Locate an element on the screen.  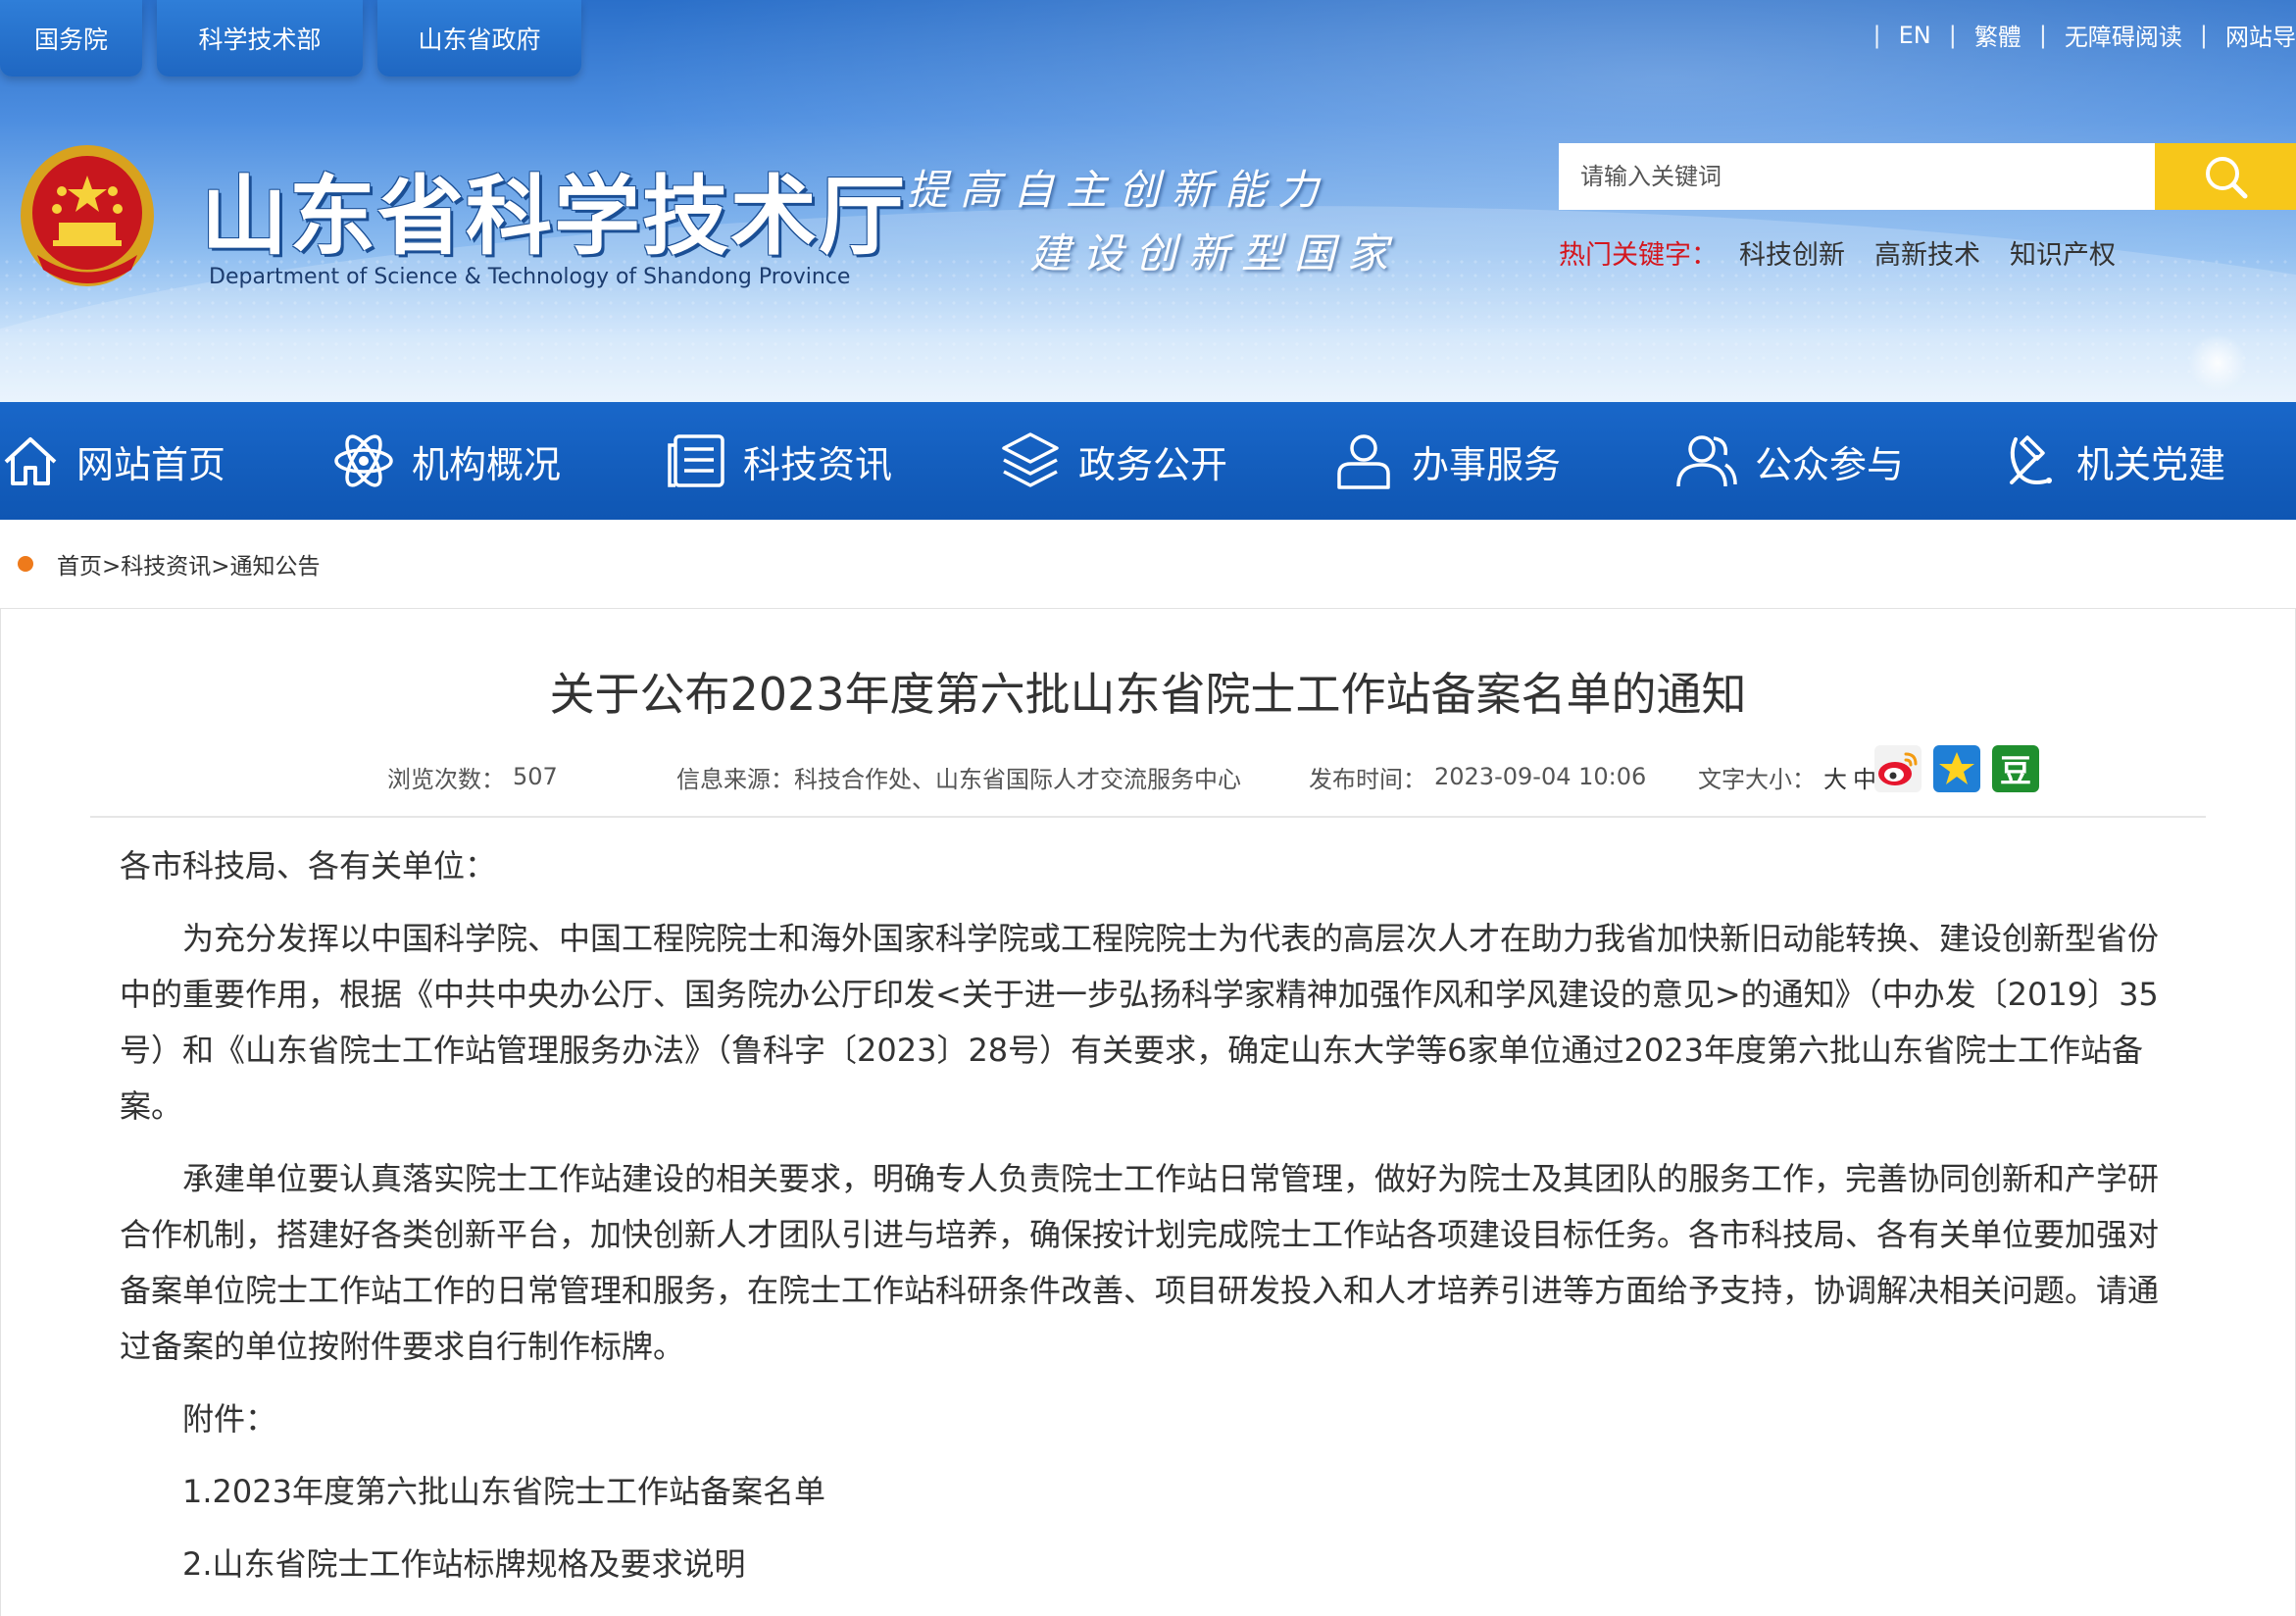
attachment-2-link: 2.山东省院士工作站标牌规格及要求说明 is located at coordinates (1140, 1564).